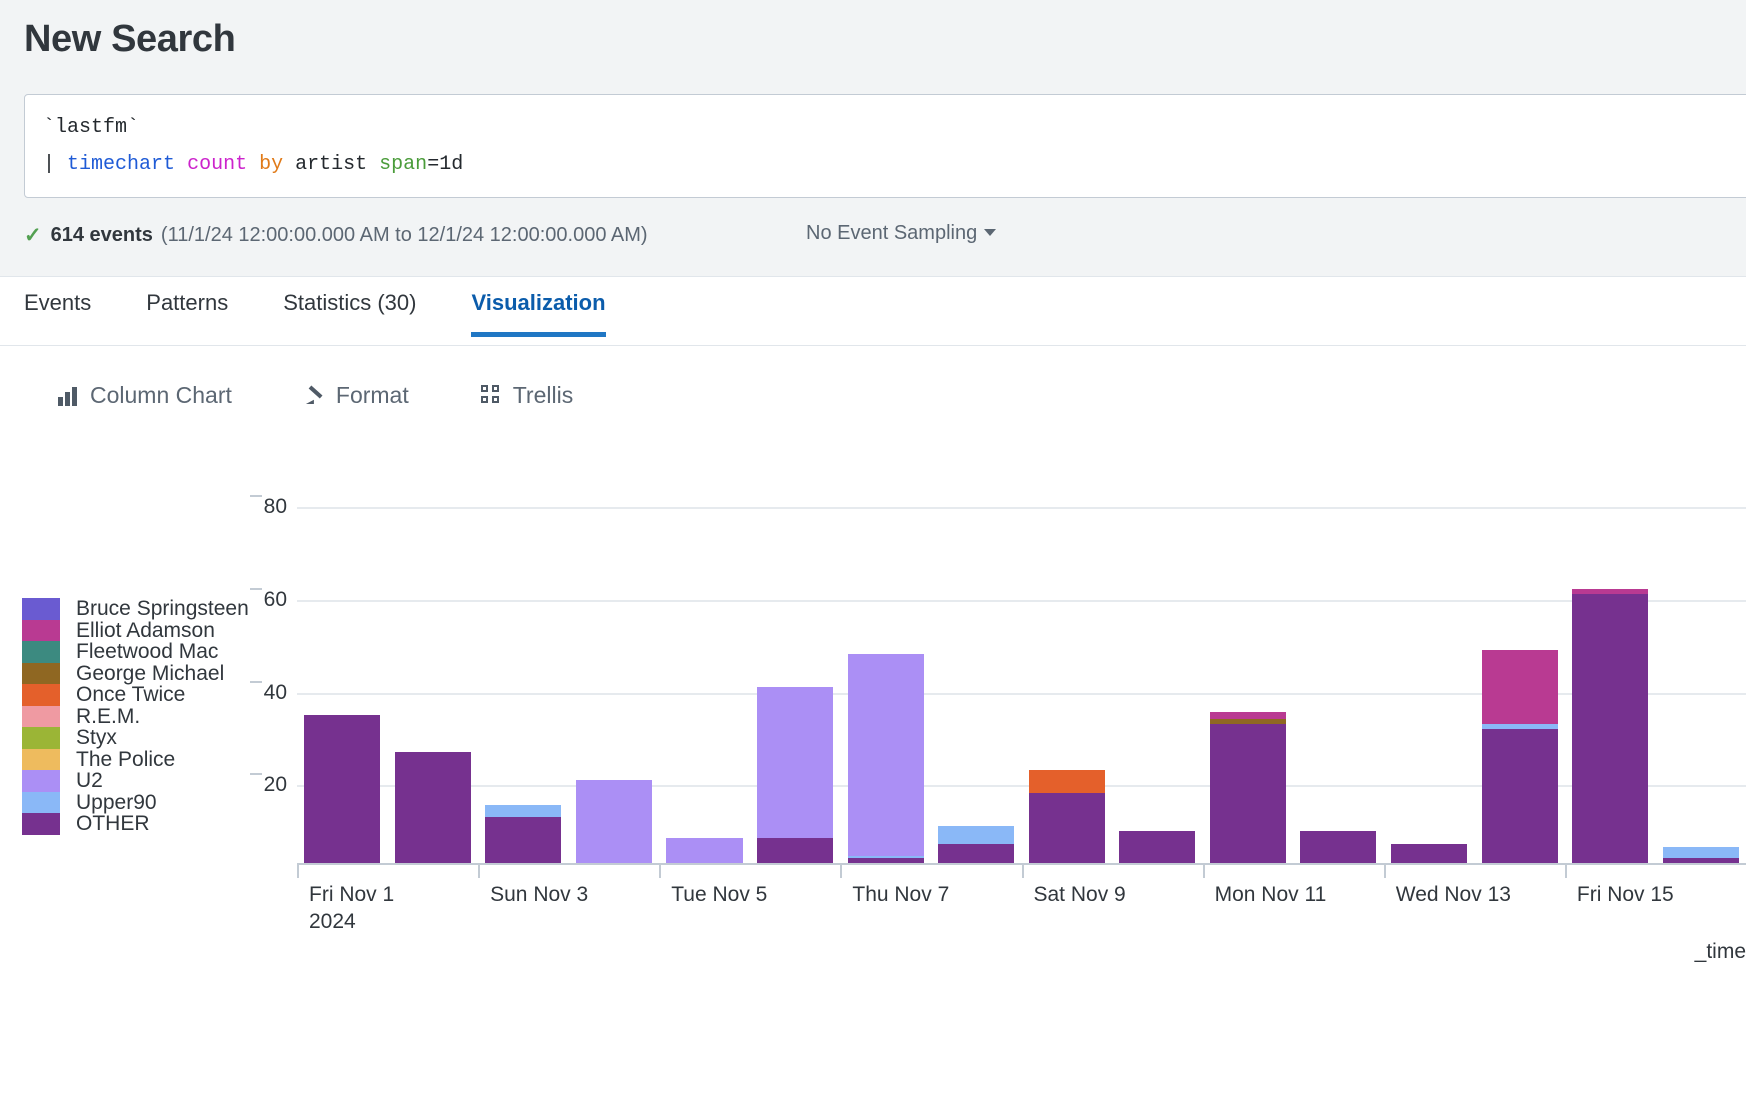 The height and width of the screenshot is (1094, 1746). I want to click on legend-label: The Police, so click(126, 759).